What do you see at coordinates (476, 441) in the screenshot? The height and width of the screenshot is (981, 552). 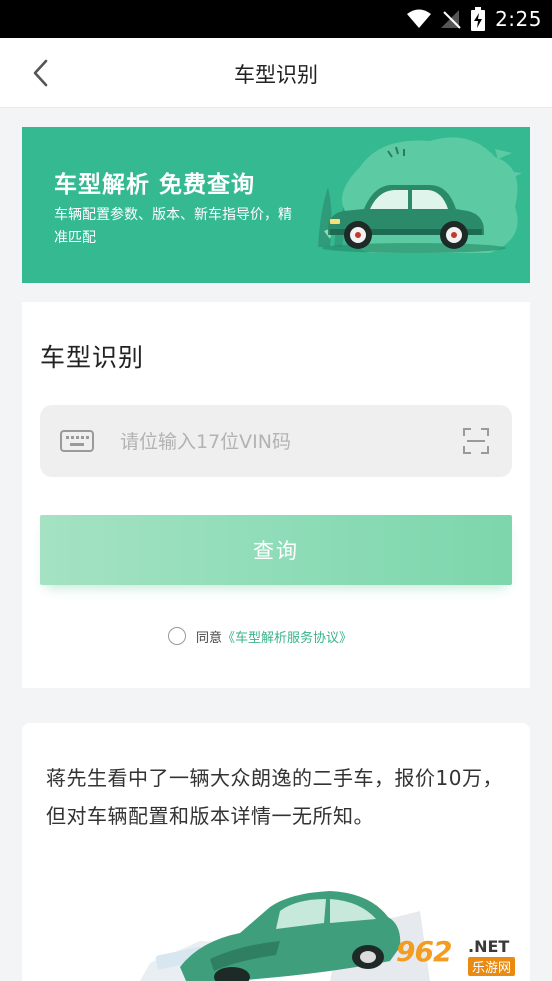 I see `scan-icon` at bounding box center [476, 441].